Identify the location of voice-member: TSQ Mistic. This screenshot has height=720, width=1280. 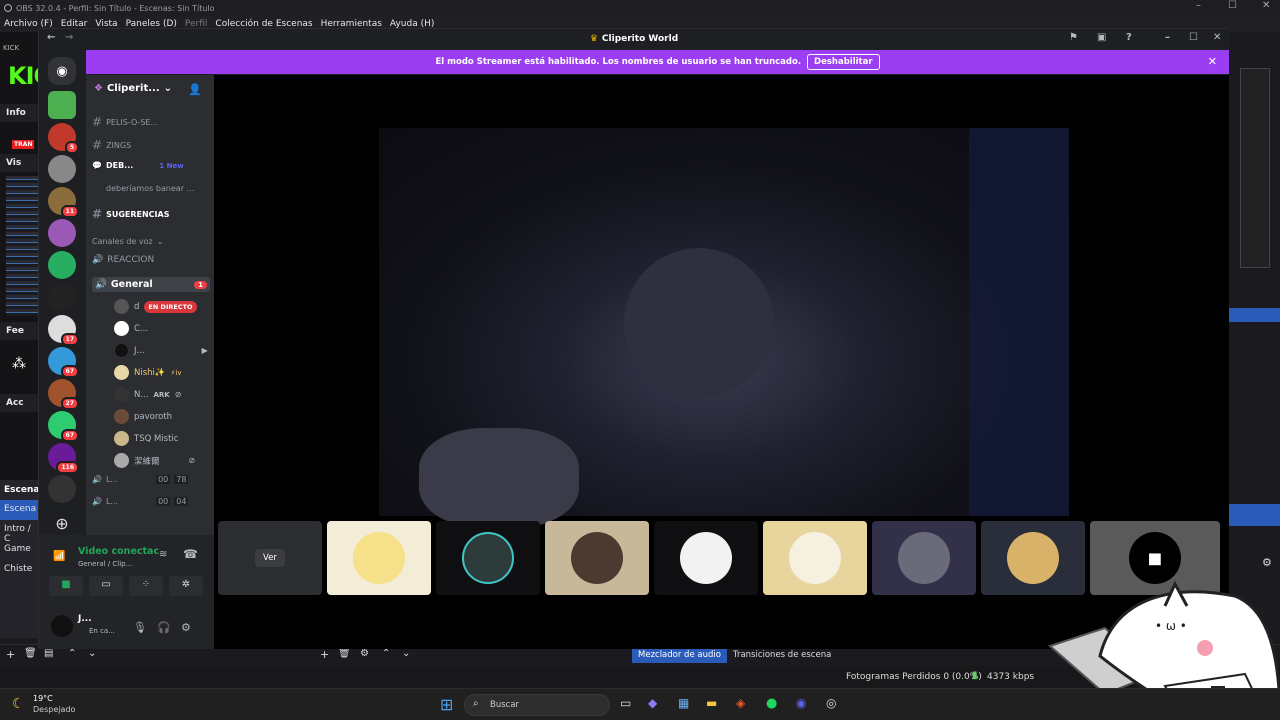
(146, 438).